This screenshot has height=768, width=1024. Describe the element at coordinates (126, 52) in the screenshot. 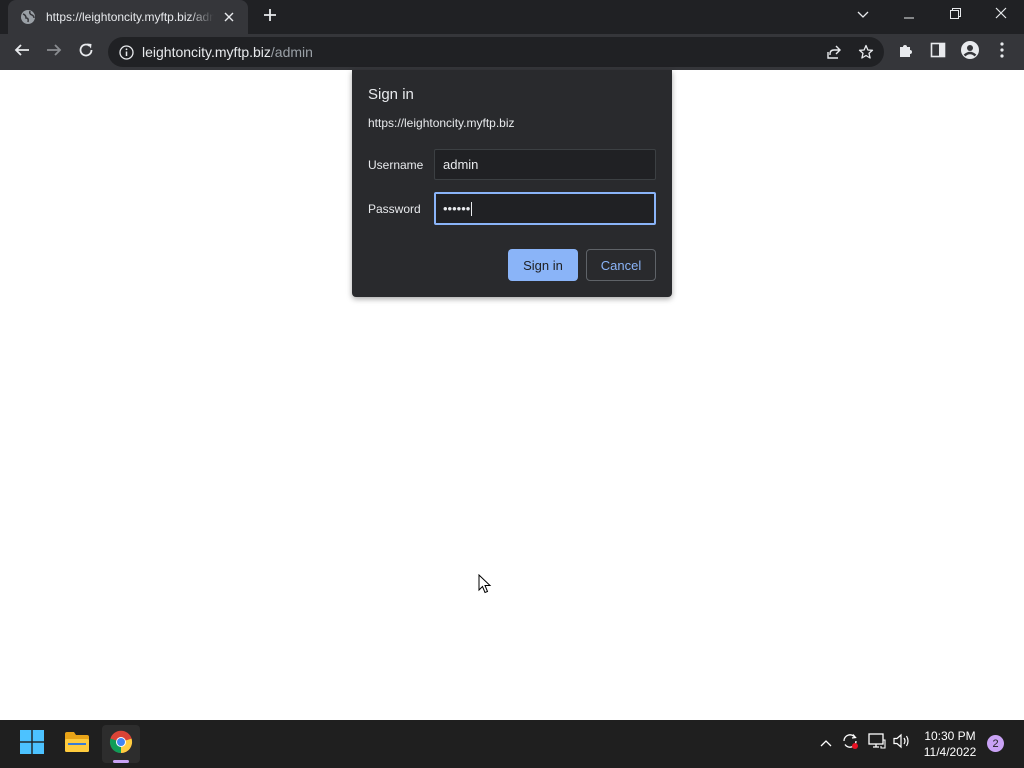

I see `info-icon` at that location.